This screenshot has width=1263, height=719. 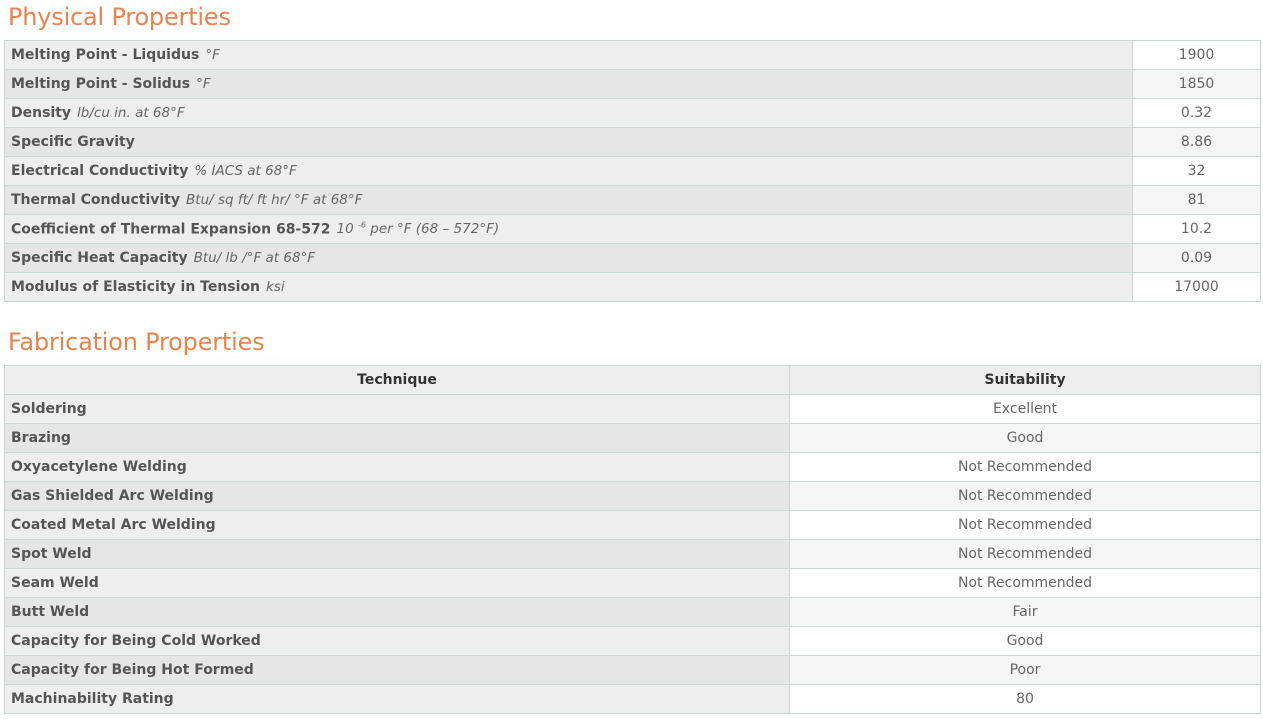 I want to click on property-unit: Btu/ sq ft/ ft hr/ °F at 68°F, so click(x=274, y=200).